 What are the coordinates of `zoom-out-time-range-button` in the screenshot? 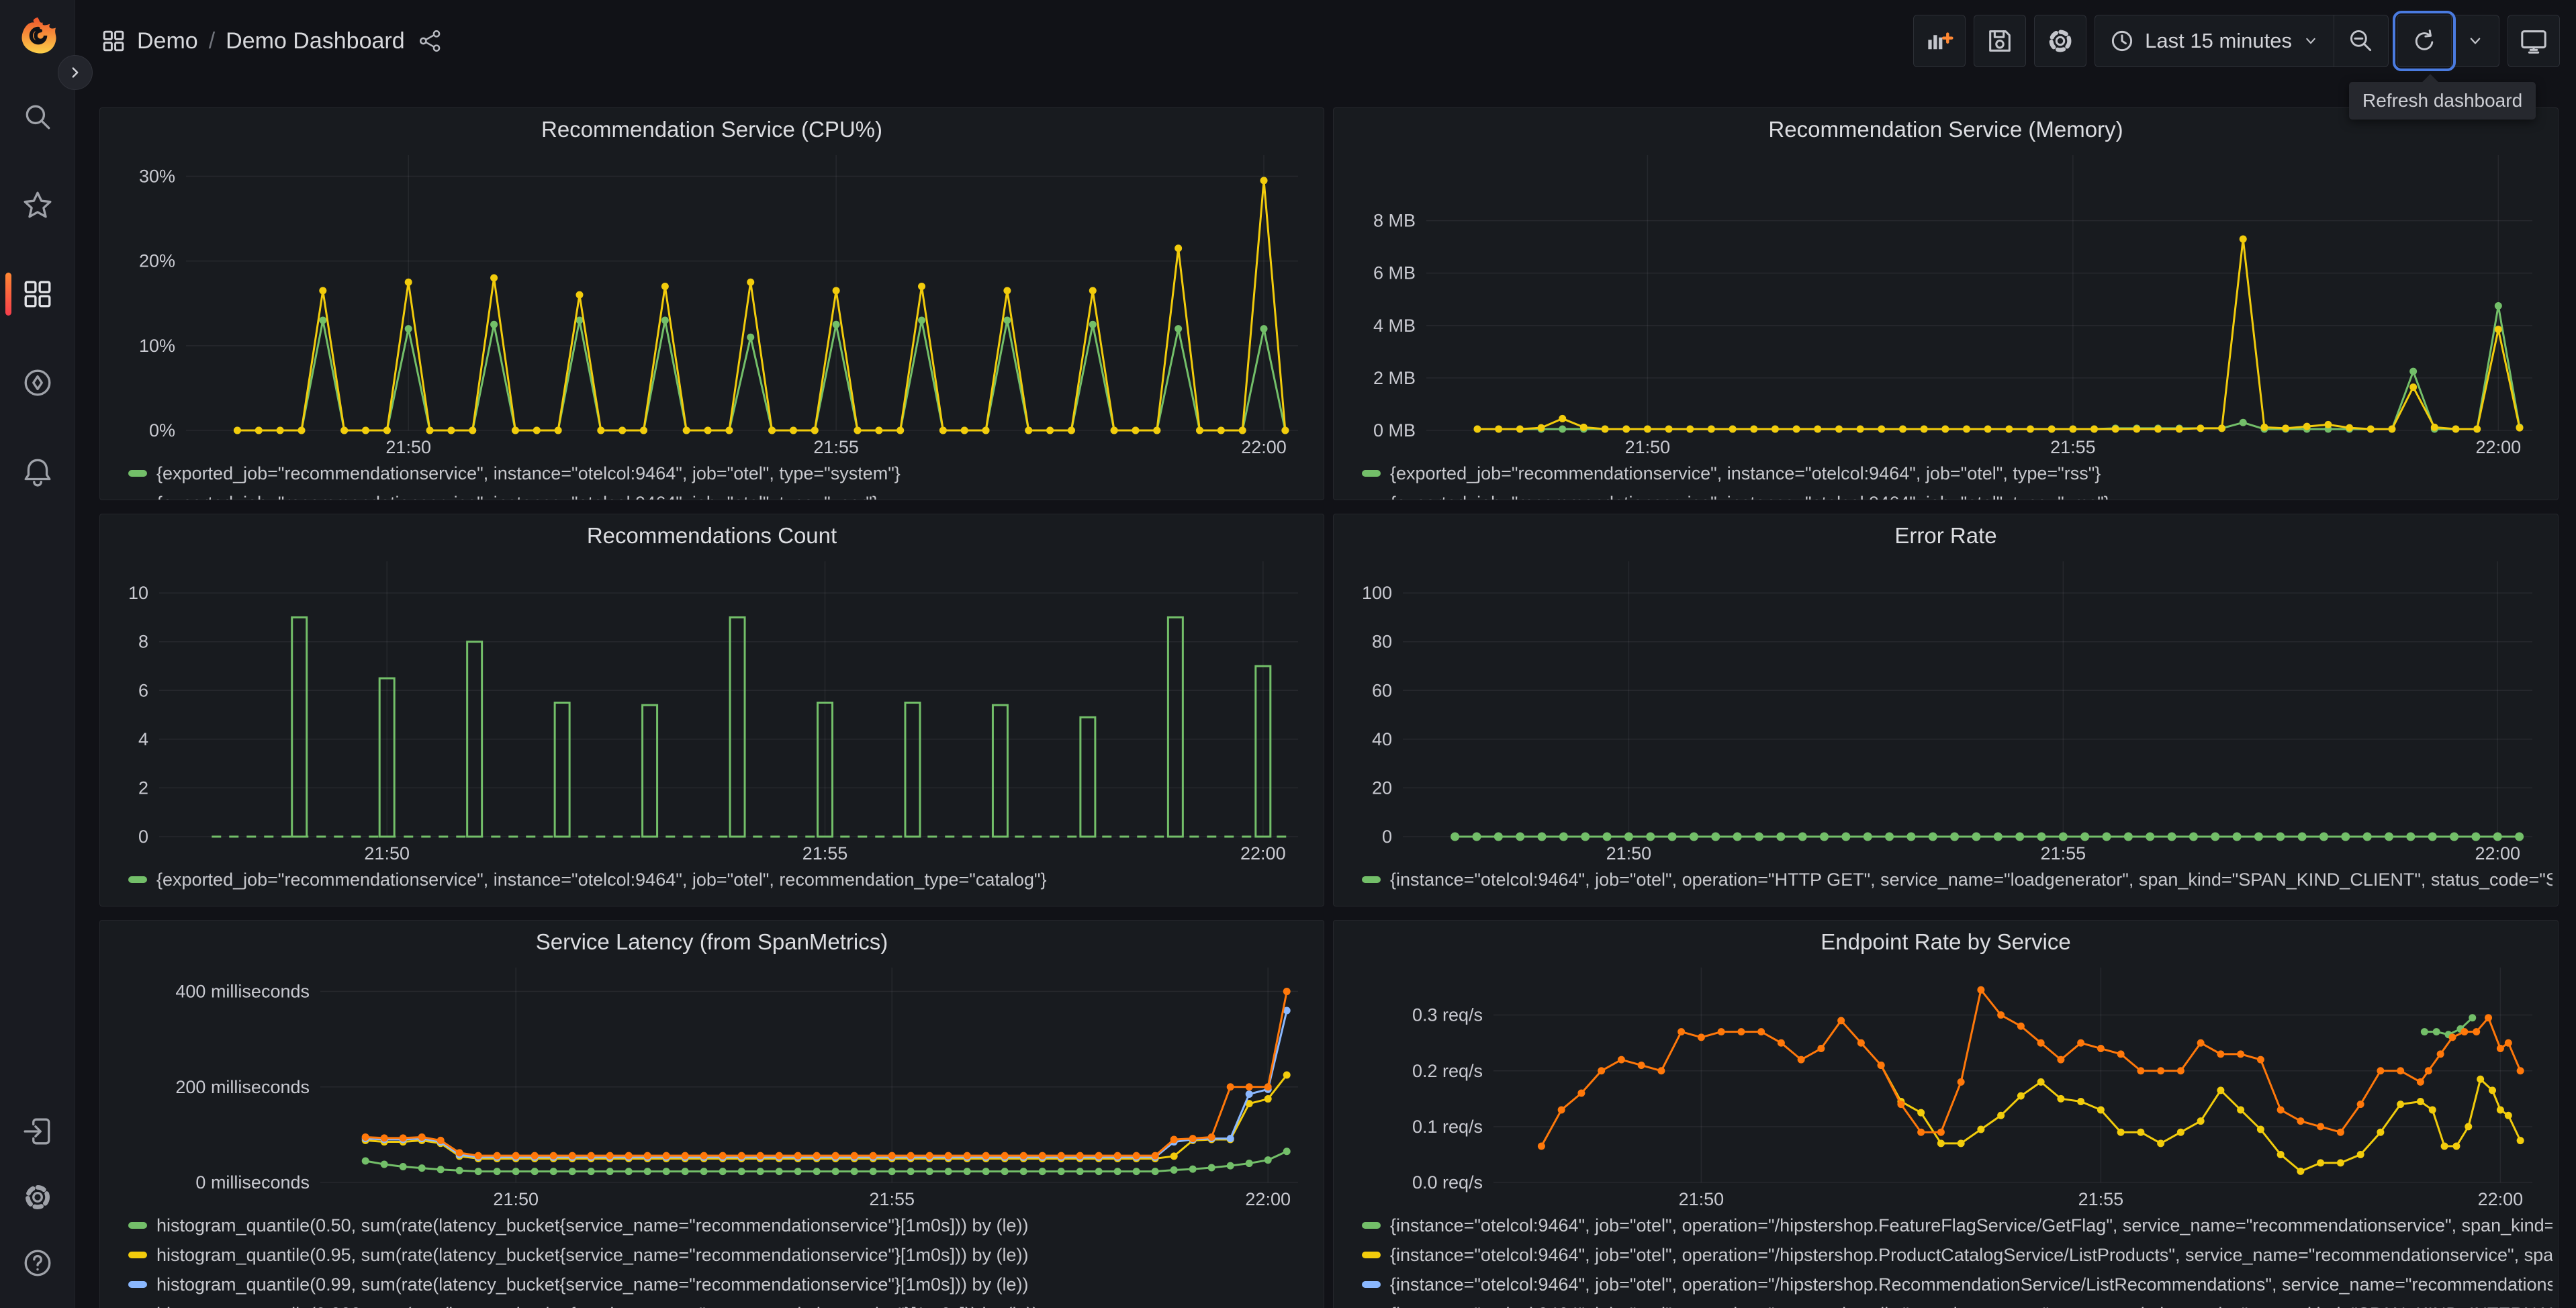 It's located at (2361, 41).